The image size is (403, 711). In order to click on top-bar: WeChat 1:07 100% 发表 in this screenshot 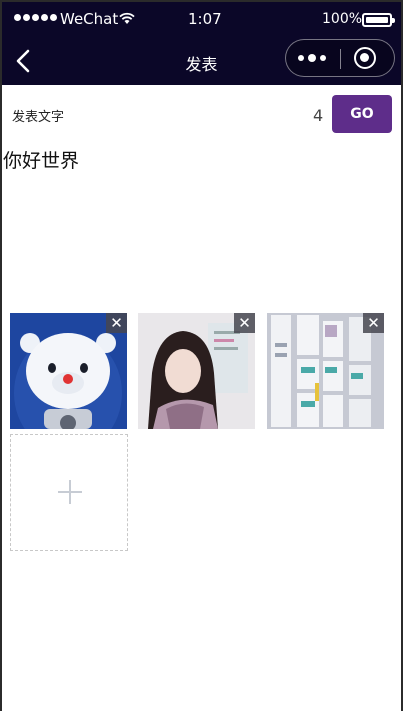, I will do `click(201, 43)`.